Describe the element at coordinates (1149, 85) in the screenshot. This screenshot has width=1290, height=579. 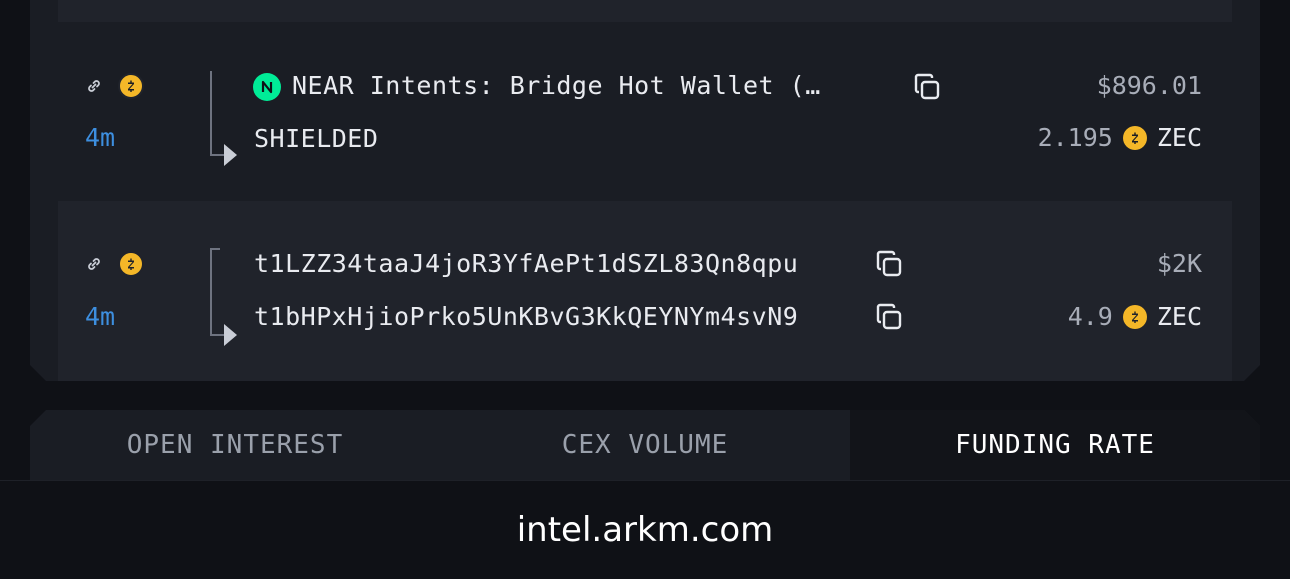
I see `usd-value: $896.01` at that location.